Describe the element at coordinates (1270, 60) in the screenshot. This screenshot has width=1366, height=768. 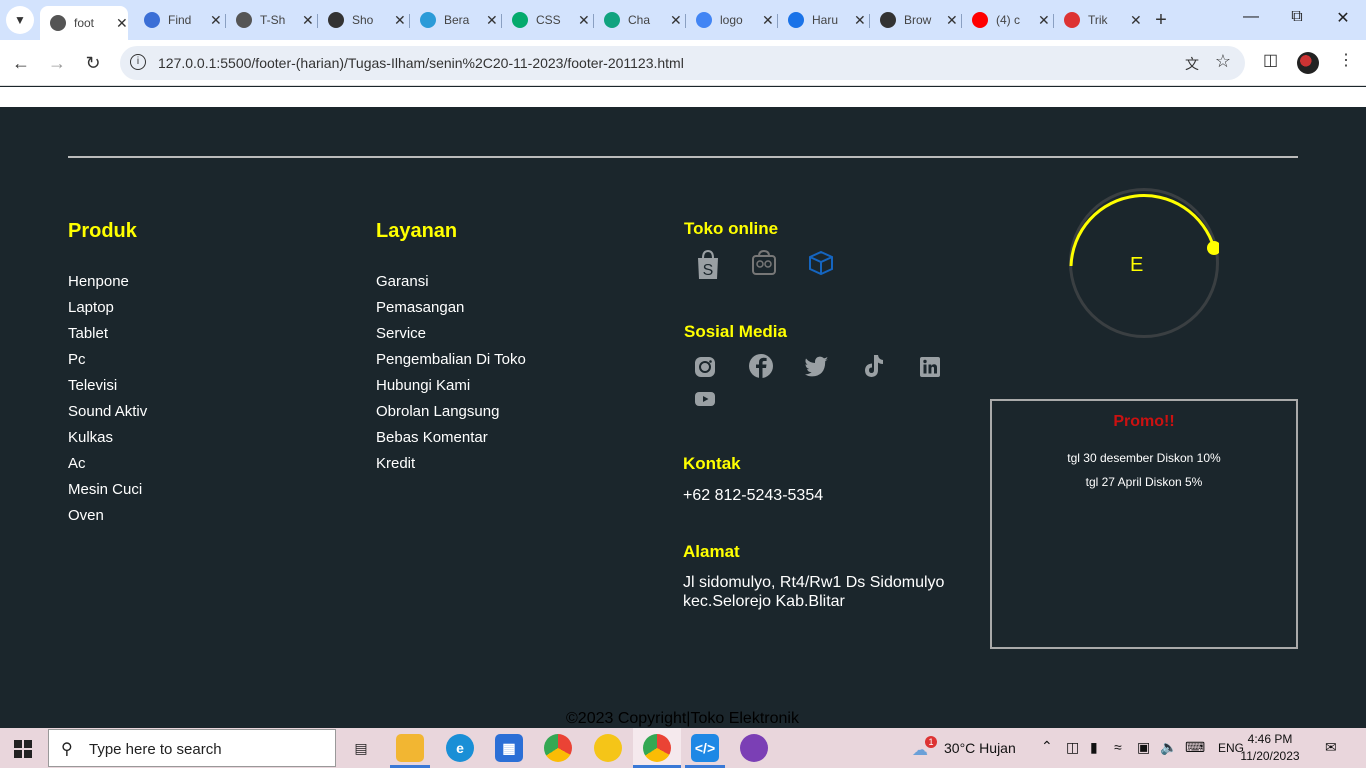
I see `side-panel-icon: ◫` at that location.